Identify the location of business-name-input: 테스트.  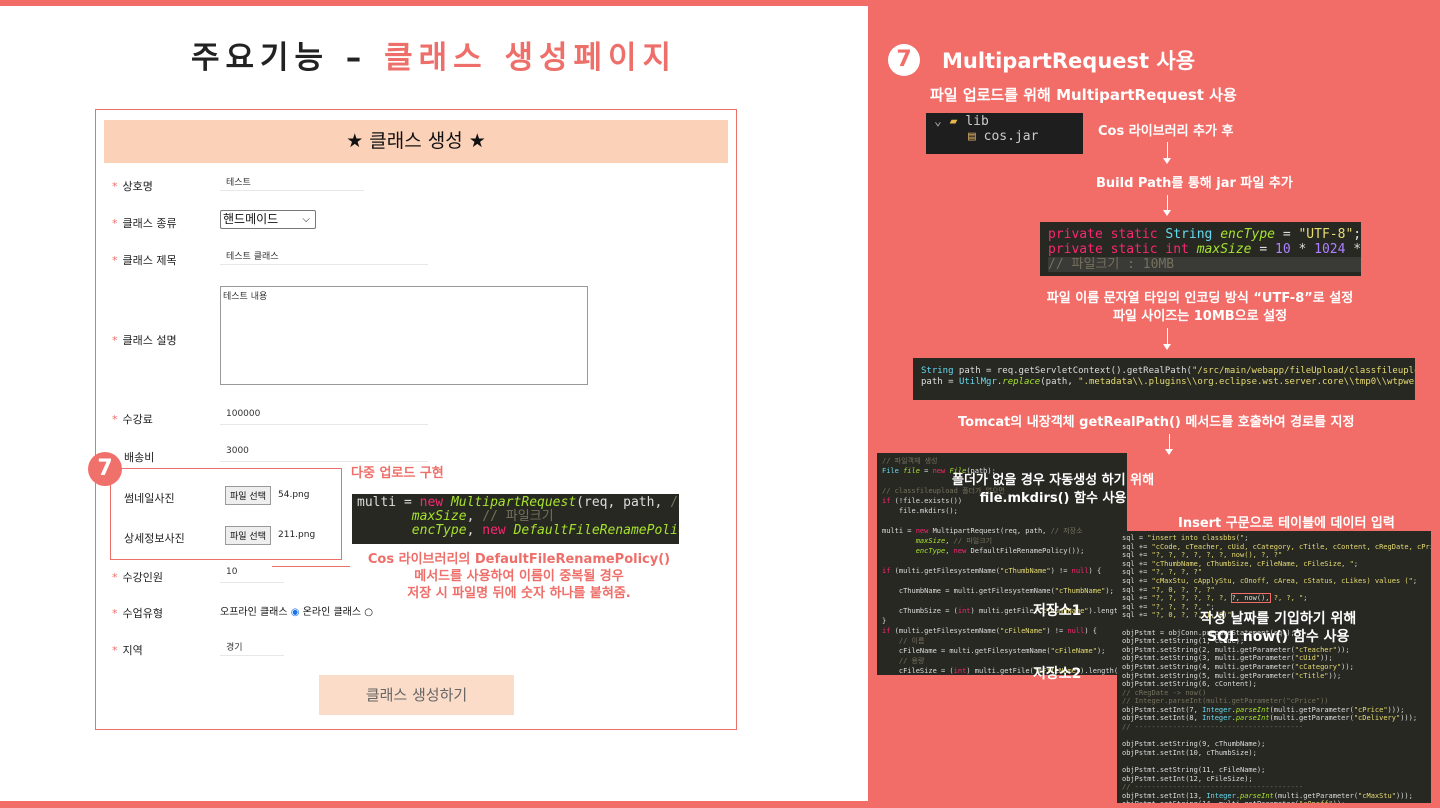
(292, 182).